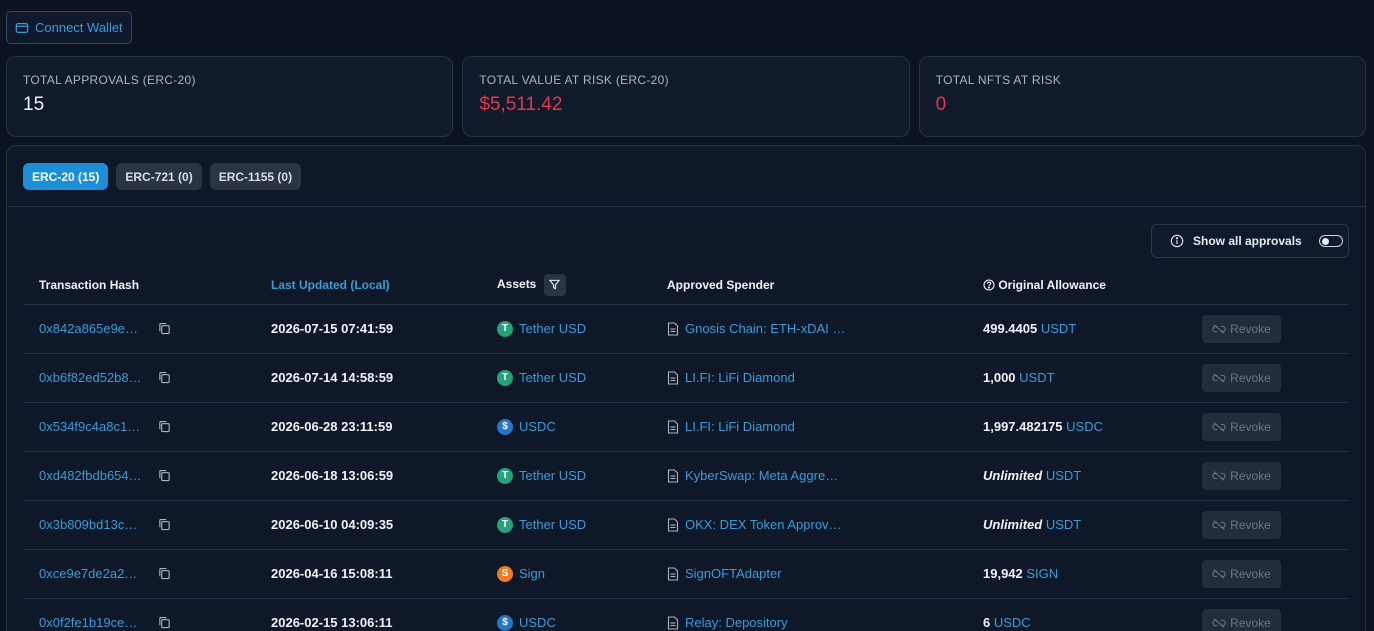 This screenshot has height=631, width=1374. Describe the element at coordinates (1052, 284) in the screenshot. I see `col-original-allowance-label: Original Allowance` at that location.